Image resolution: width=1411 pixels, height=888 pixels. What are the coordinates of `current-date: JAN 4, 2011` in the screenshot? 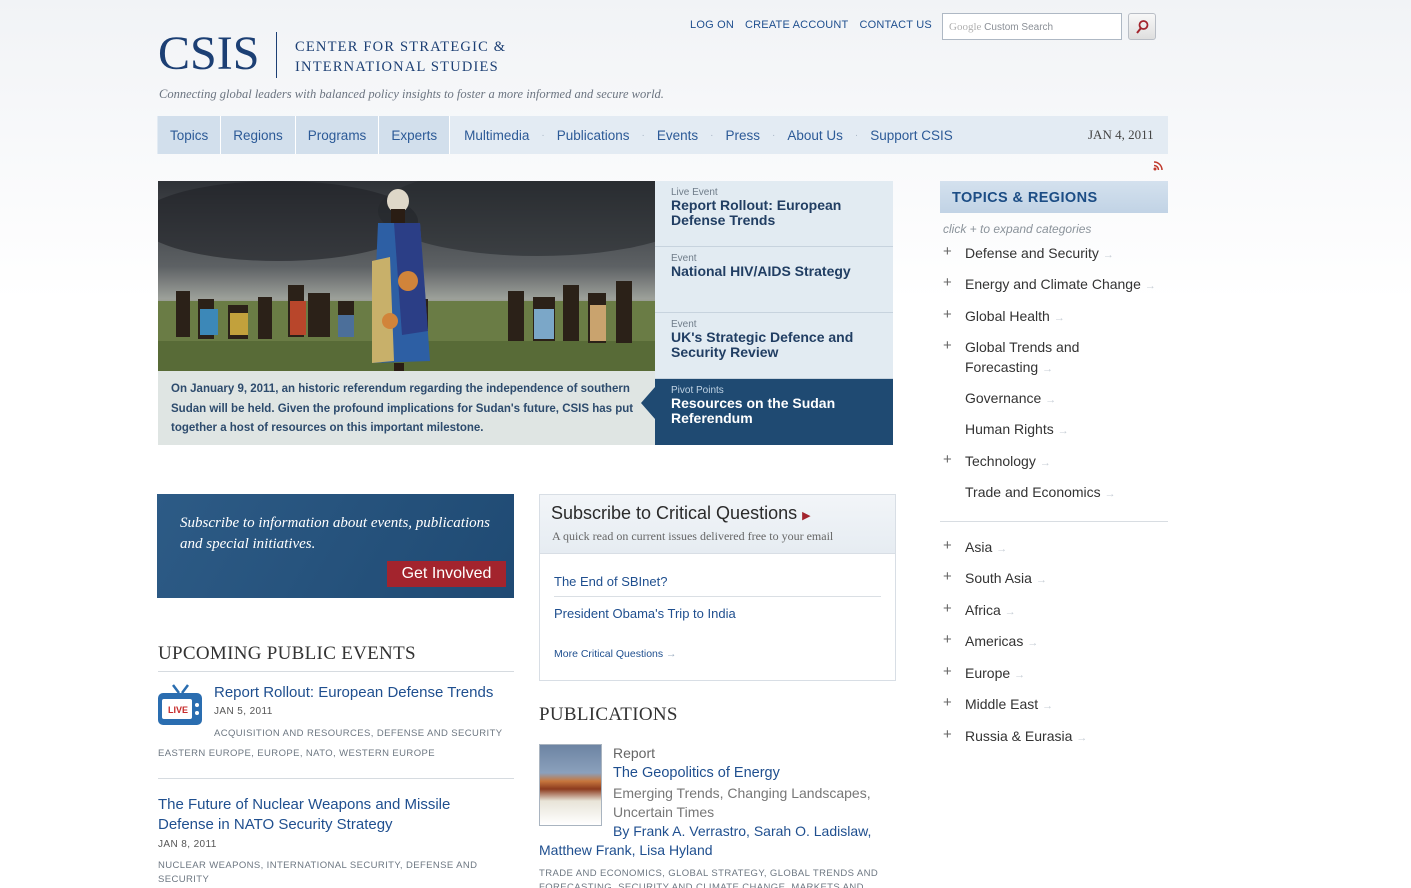 It's located at (1121, 134).